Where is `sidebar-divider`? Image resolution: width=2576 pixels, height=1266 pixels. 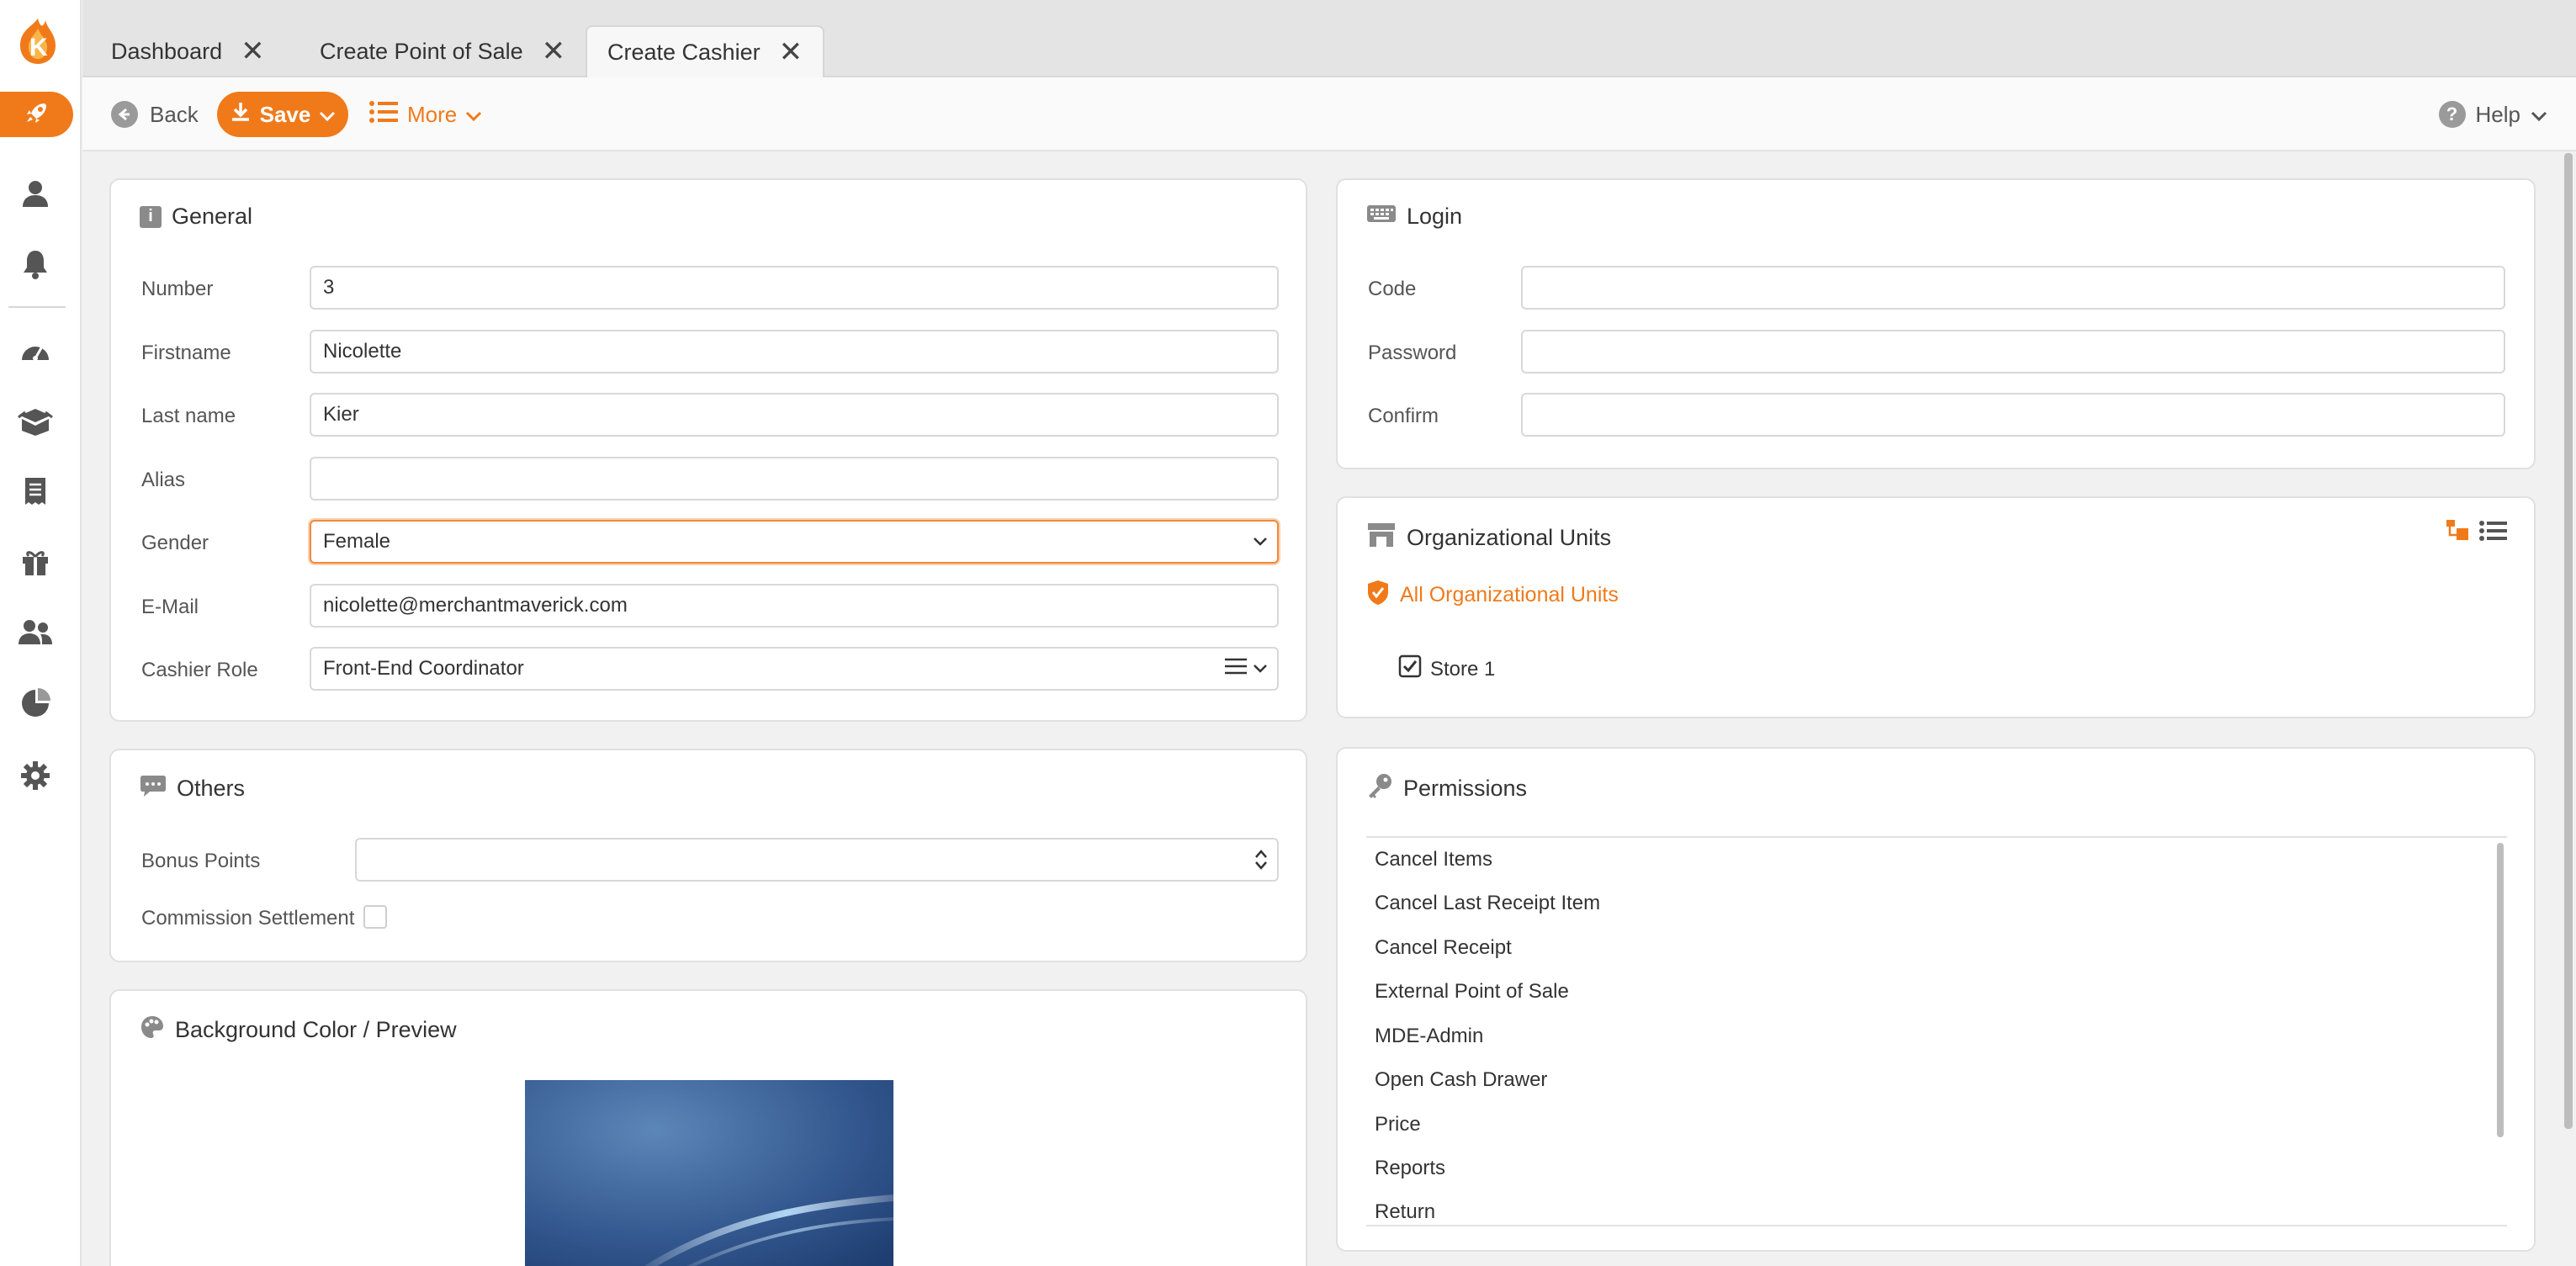
sidebar-divider is located at coordinates (37, 307).